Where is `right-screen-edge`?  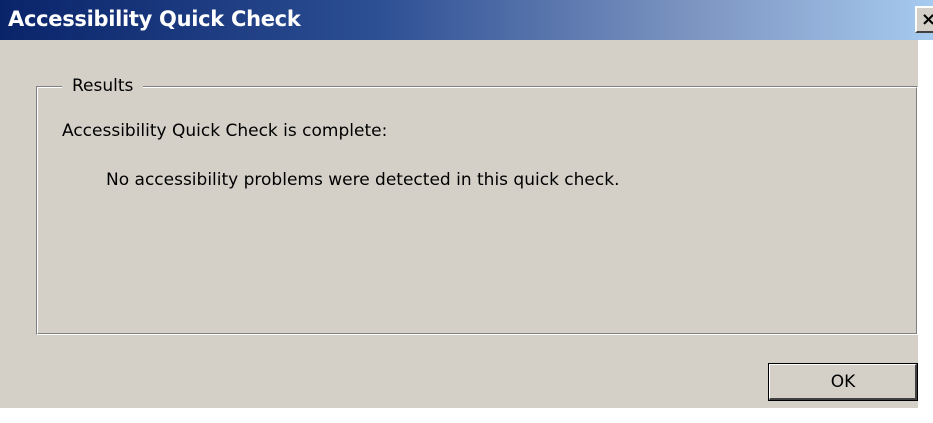
right-screen-edge is located at coordinates (925, 231).